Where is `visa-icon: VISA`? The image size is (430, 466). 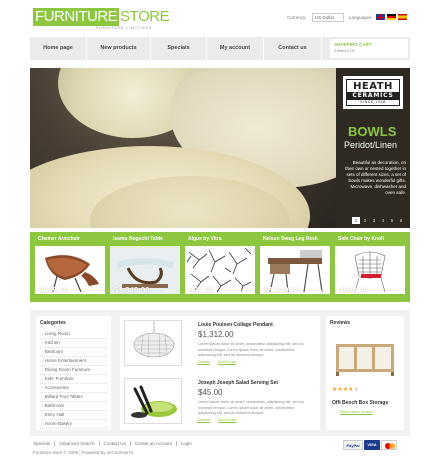 visa-icon: VISA is located at coordinates (372, 445).